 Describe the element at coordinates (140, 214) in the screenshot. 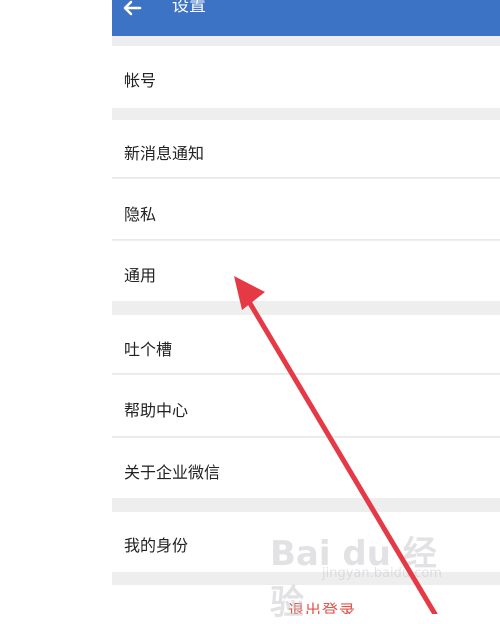

I see `menu-item-label: 隐私` at that location.